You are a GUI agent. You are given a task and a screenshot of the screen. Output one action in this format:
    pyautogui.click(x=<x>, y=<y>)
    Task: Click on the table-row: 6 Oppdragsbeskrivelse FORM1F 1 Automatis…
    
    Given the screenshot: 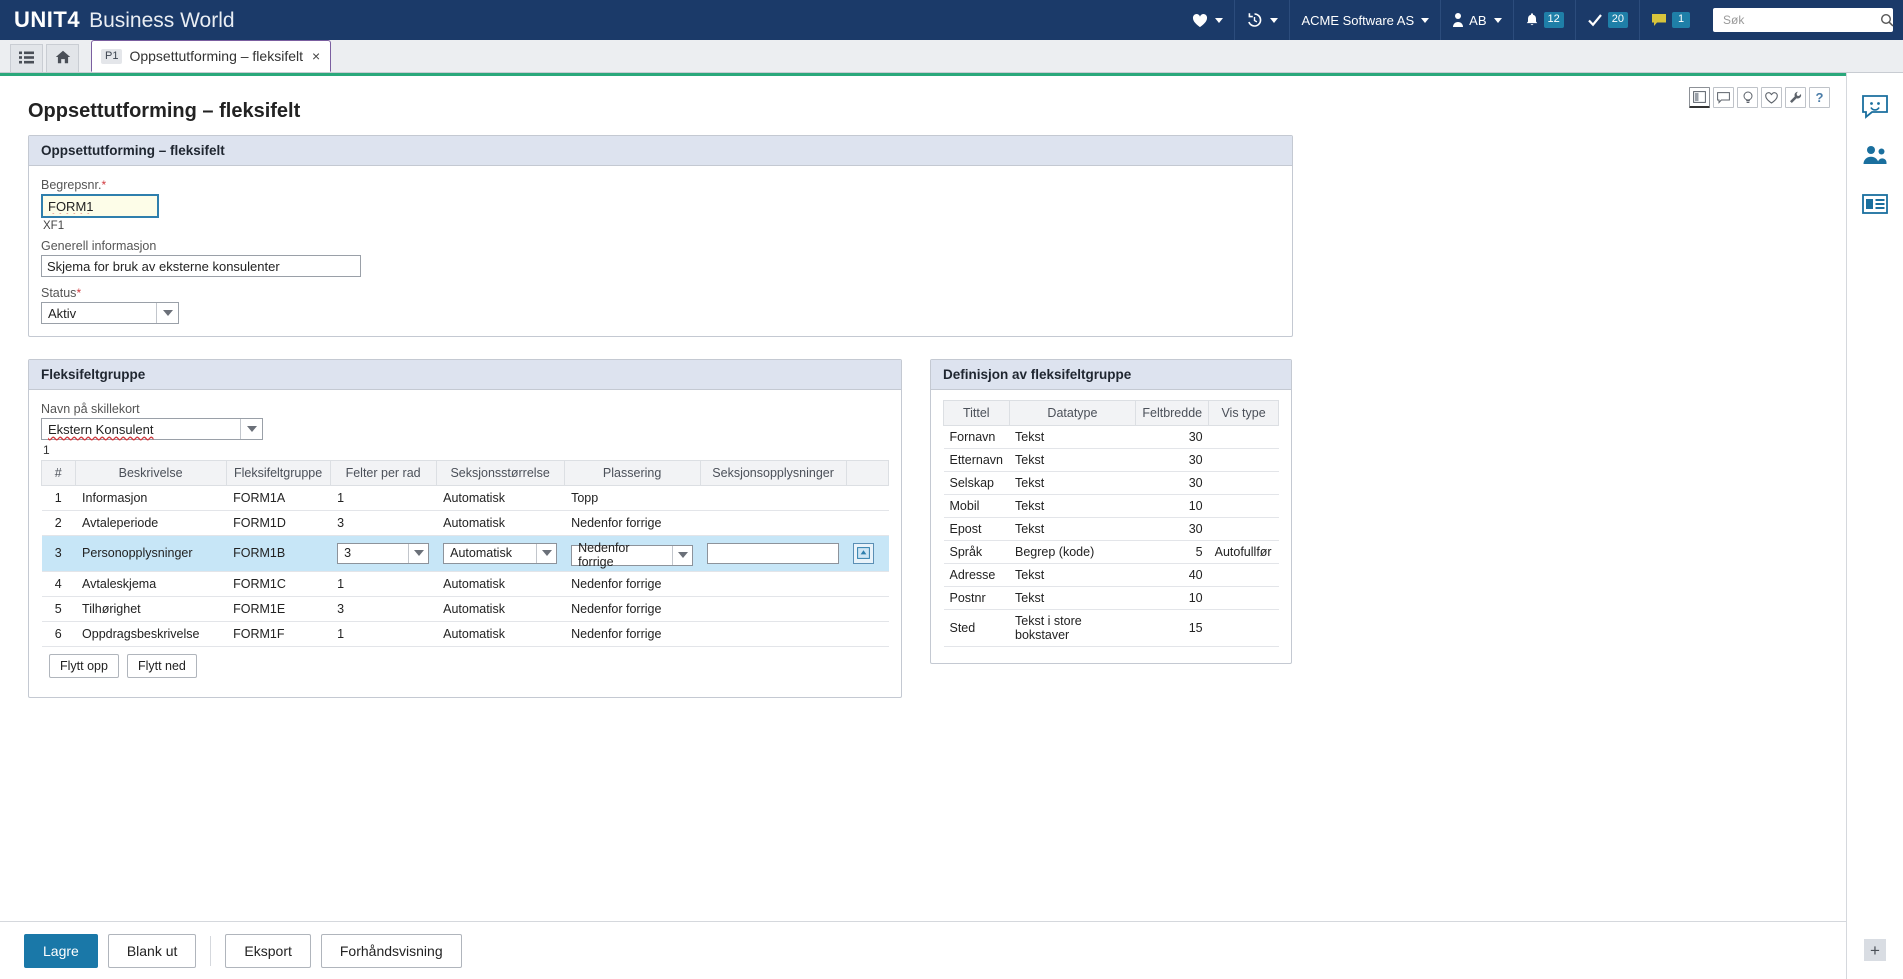 What is the action you would take?
    pyautogui.click(x=465, y=634)
    